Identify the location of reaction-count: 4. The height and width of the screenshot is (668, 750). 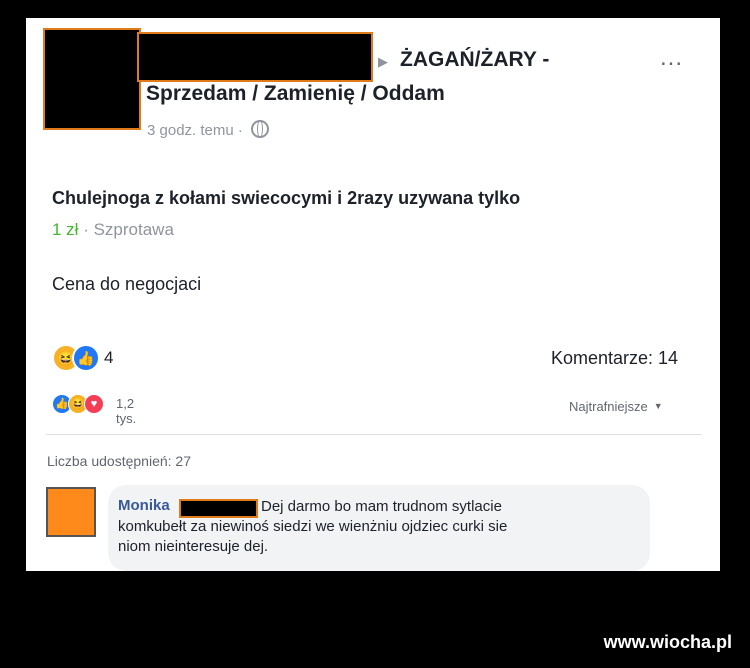
(109, 357).